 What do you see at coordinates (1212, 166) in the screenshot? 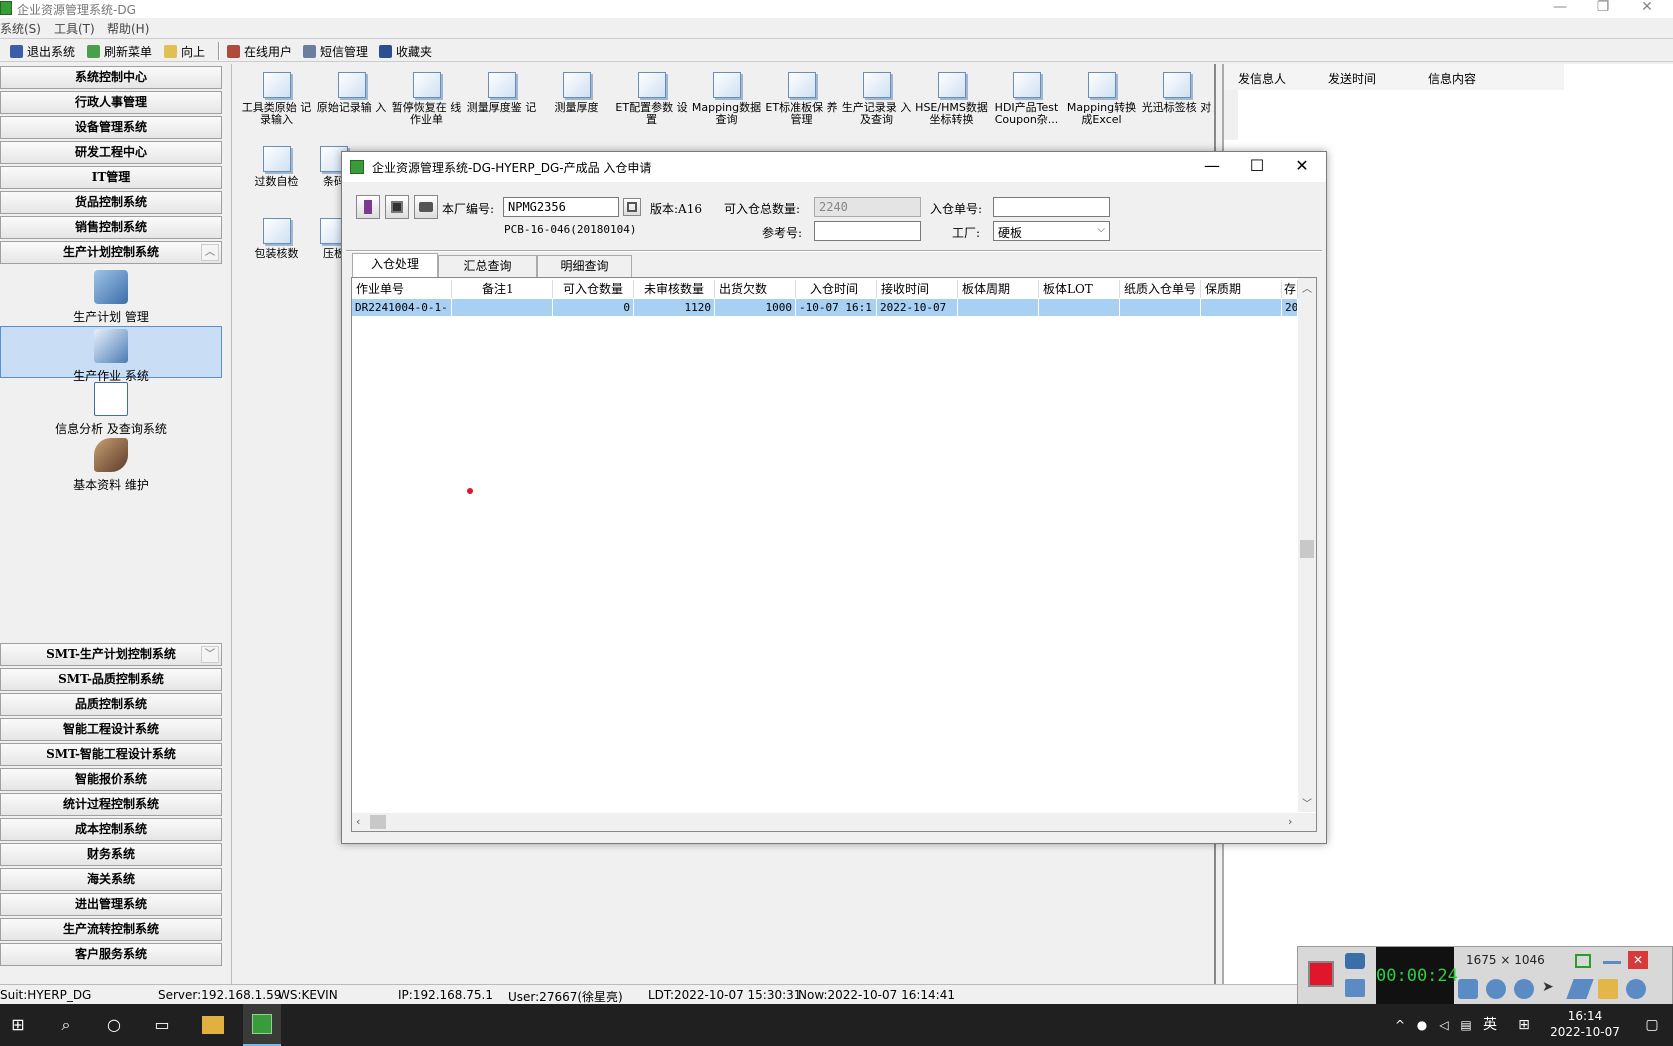
I see `dialog-minimize-icon: —` at bounding box center [1212, 166].